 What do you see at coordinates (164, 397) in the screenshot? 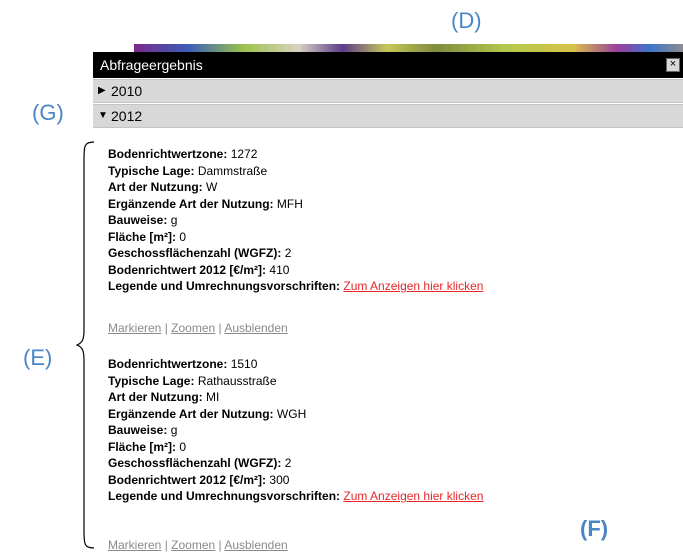
I see `record-field: Art der Nutzung: MI` at bounding box center [164, 397].